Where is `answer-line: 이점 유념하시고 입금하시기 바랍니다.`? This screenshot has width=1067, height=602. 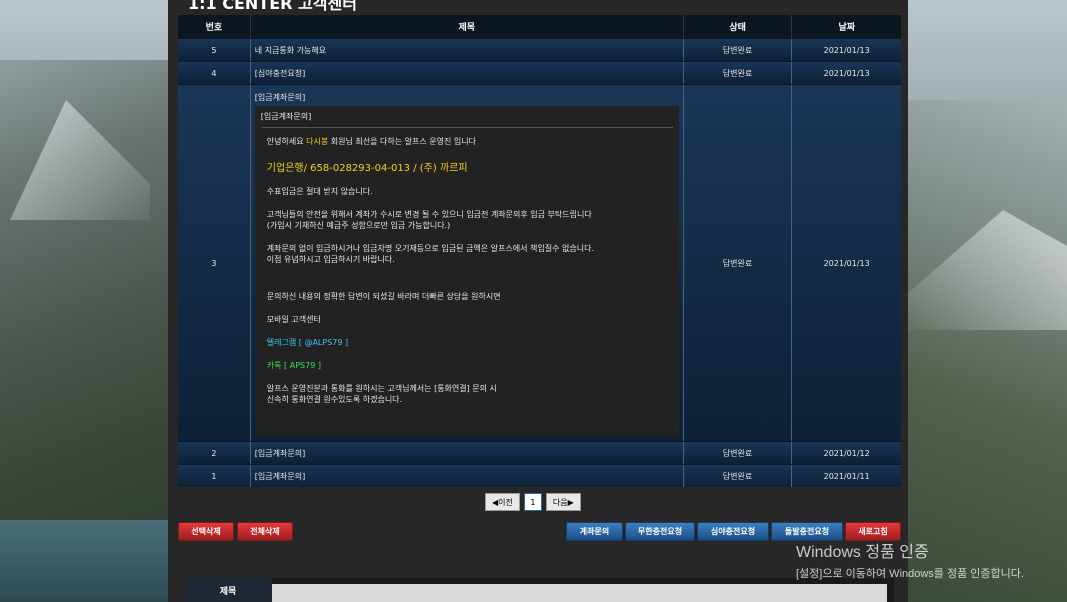
answer-line: 이점 유념하시고 입금하시기 바랍니다. is located at coordinates (330, 259).